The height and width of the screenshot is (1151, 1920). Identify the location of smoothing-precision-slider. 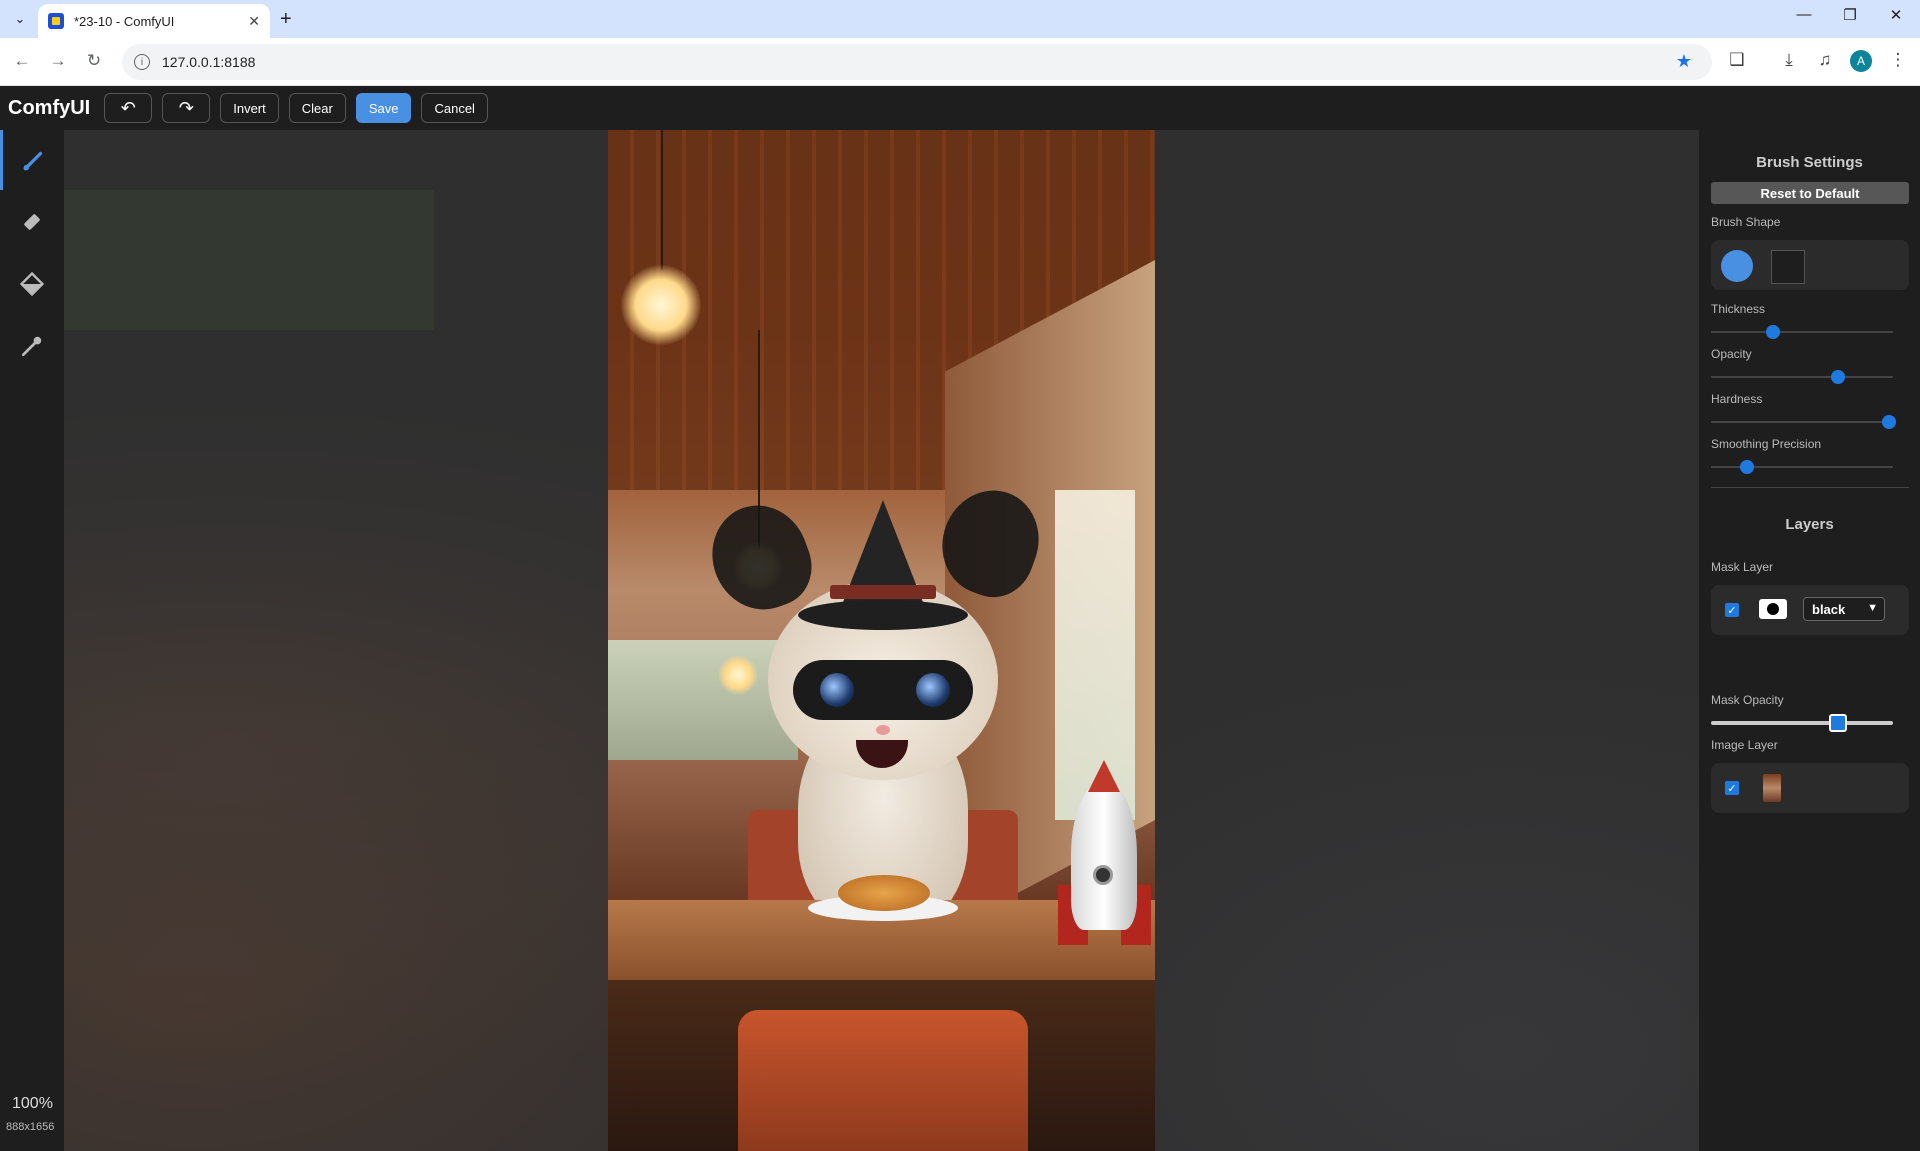
(1802, 467).